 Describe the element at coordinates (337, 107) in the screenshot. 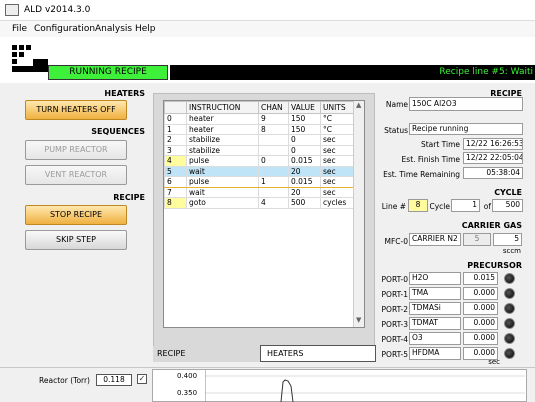

I see `col-units-header: UNITS` at that location.